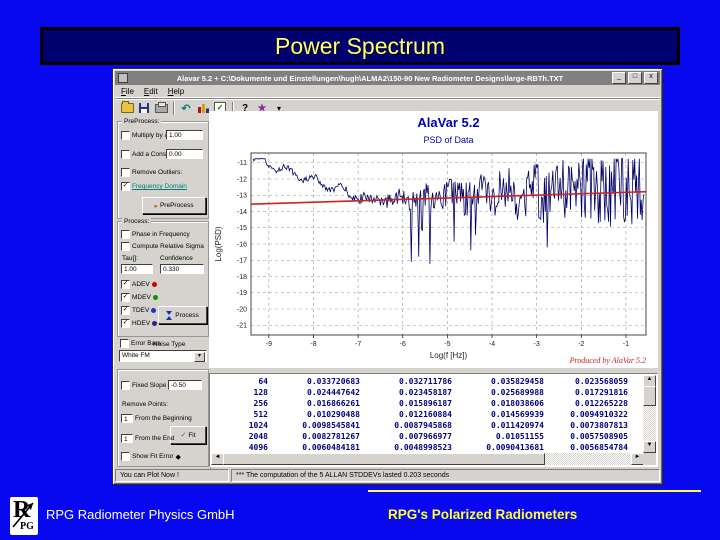  I want to click on relative-sigma-checkbox, so click(125, 246).